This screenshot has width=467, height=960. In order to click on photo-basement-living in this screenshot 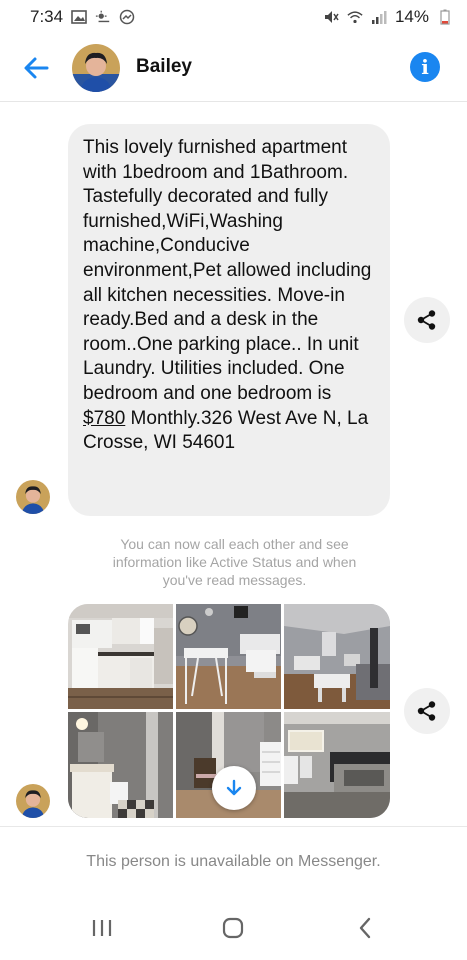, I will do `click(337, 656)`.